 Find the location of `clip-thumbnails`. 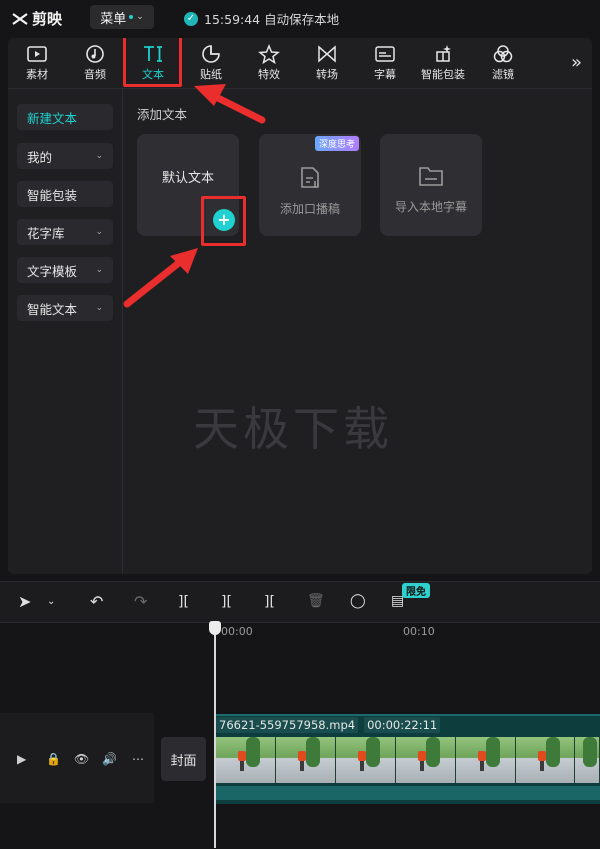

clip-thumbnails is located at coordinates (408, 760).